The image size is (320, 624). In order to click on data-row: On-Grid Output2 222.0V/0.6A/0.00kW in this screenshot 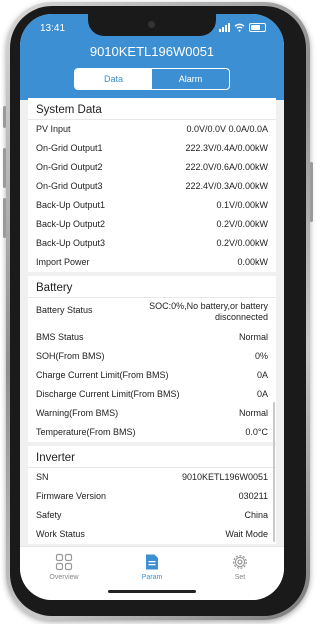, I will do `click(152, 167)`.